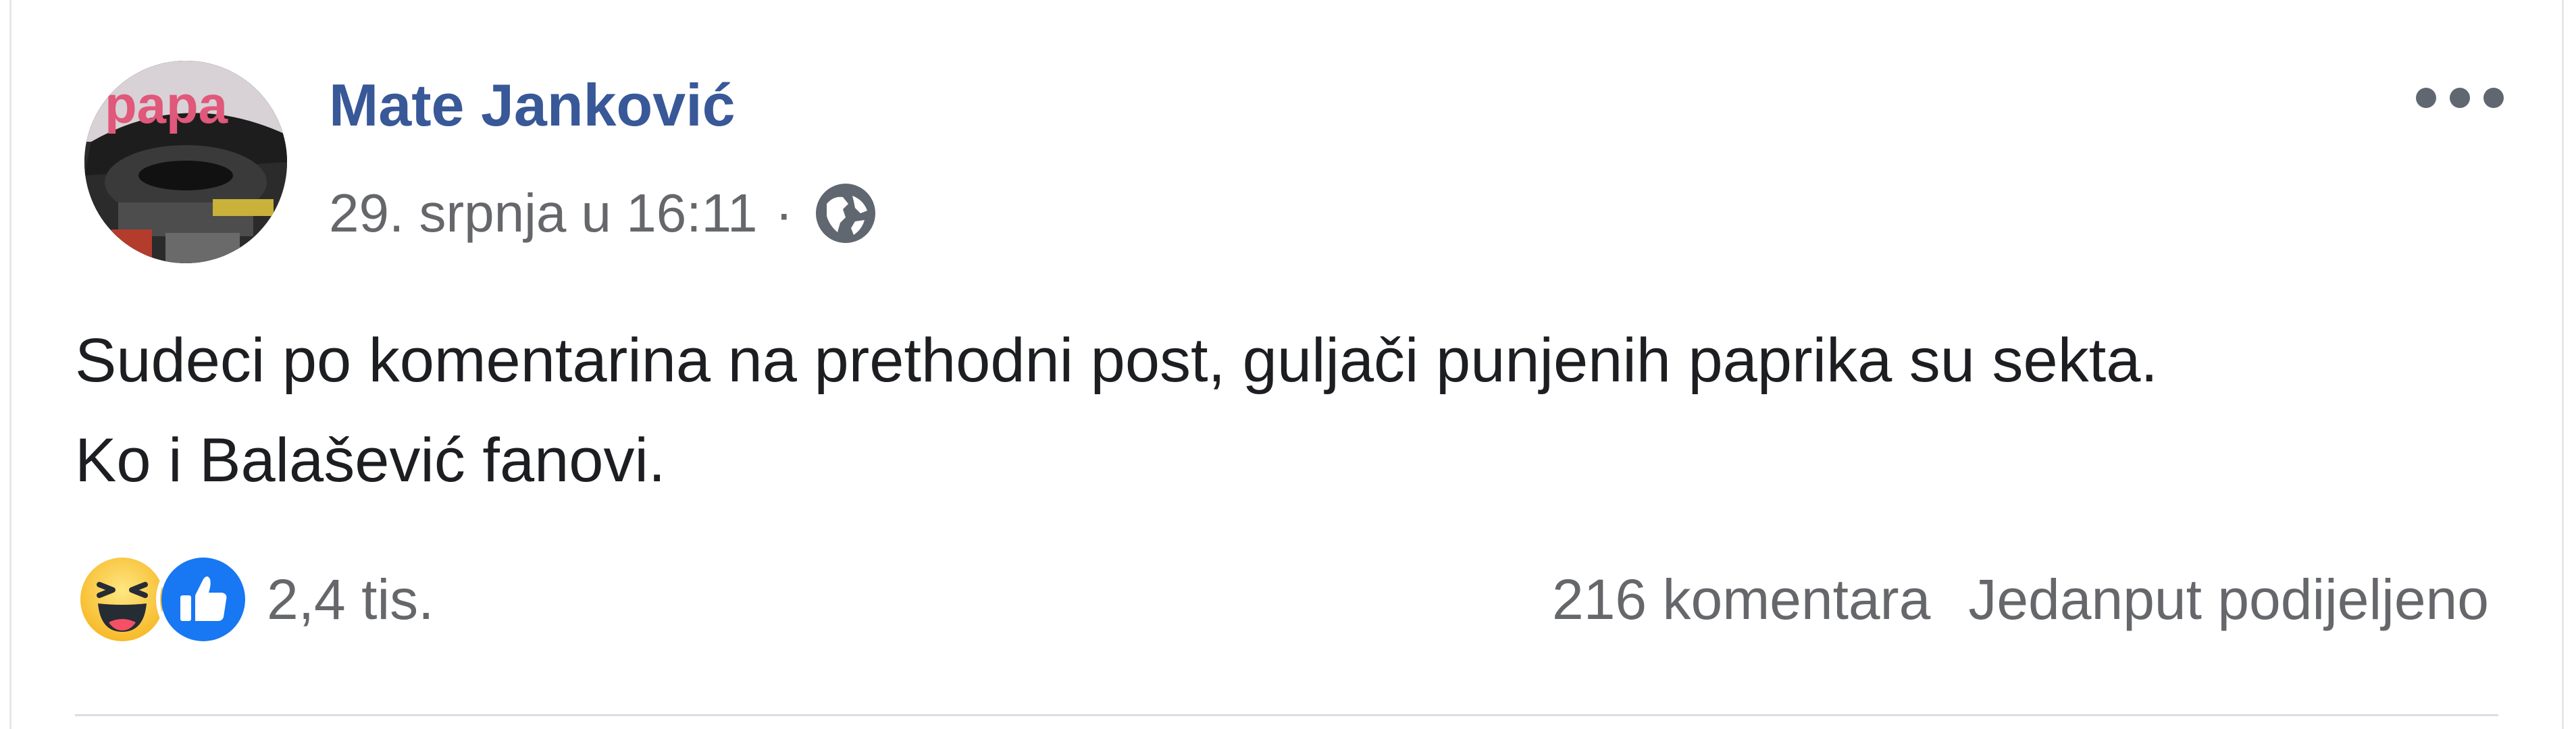 This screenshot has width=2576, height=729. Describe the element at coordinates (532, 105) in the screenshot. I see `author-name-link: Mate Janković` at that location.